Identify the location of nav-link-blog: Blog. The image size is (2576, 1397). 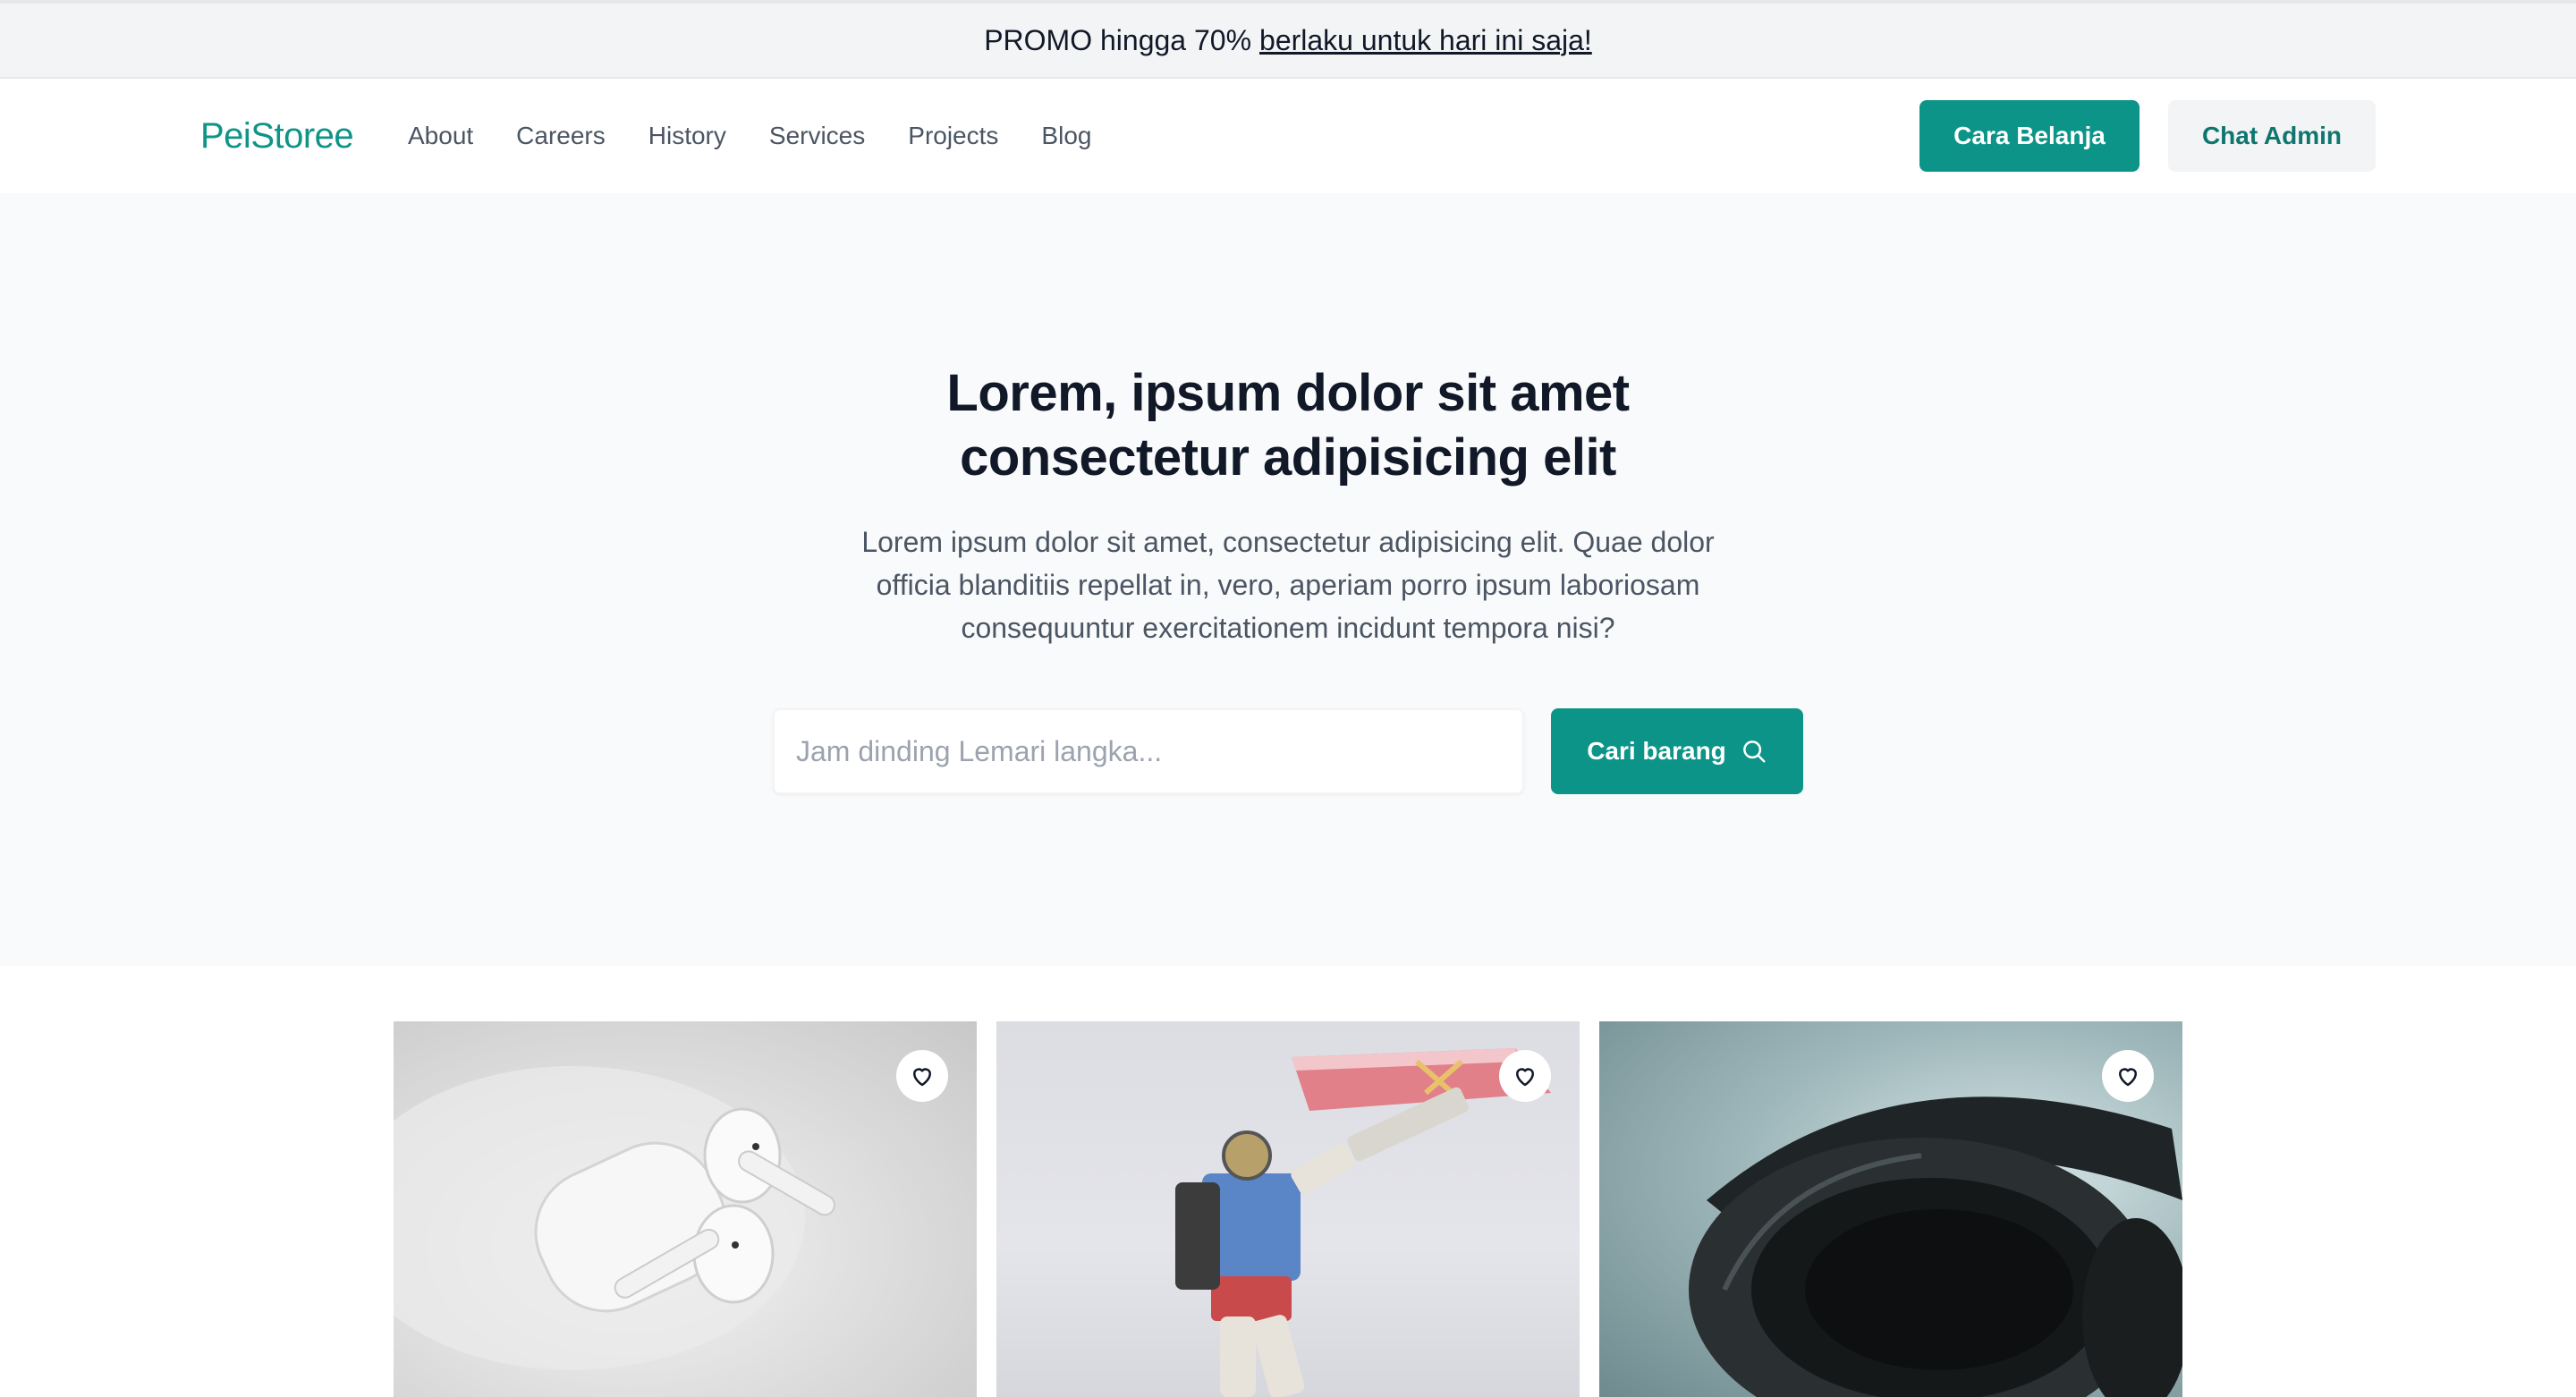
(1066, 136).